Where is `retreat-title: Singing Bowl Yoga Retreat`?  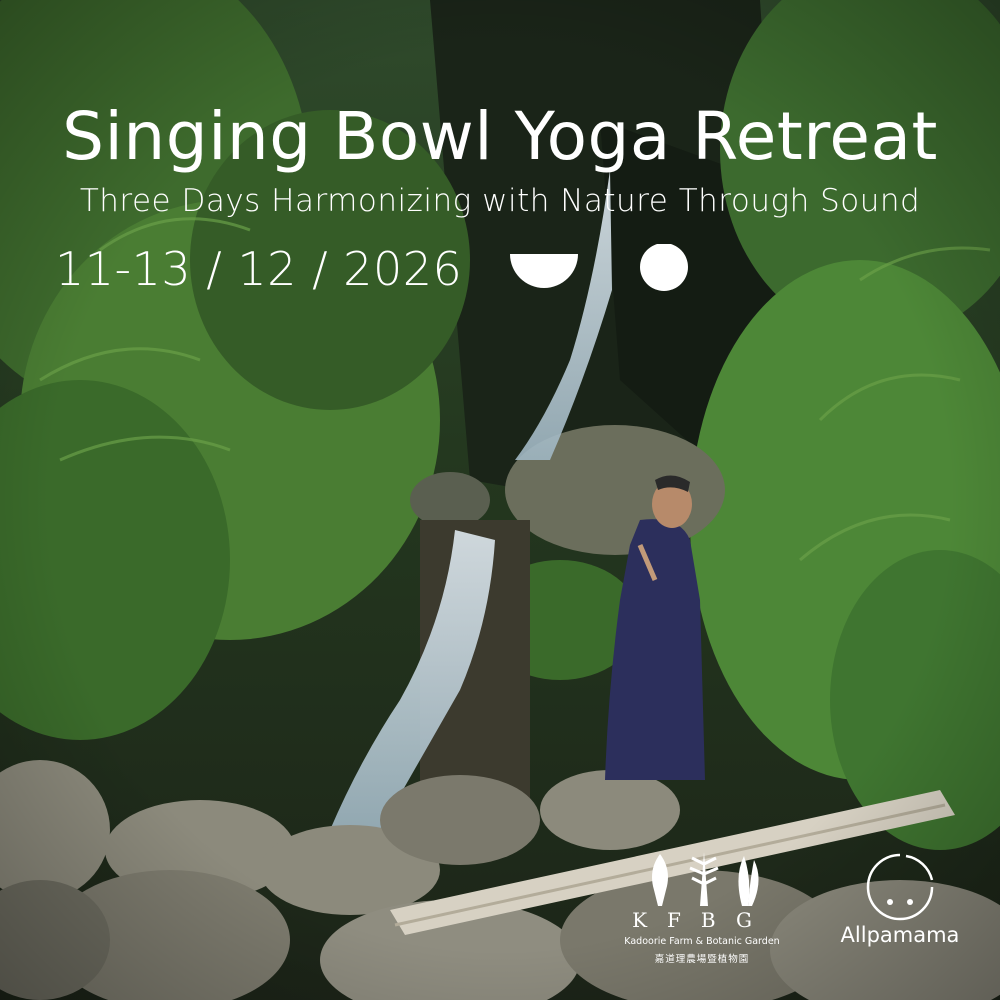 retreat-title: Singing Bowl Yoga Retreat is located at coordinates (500, 136).